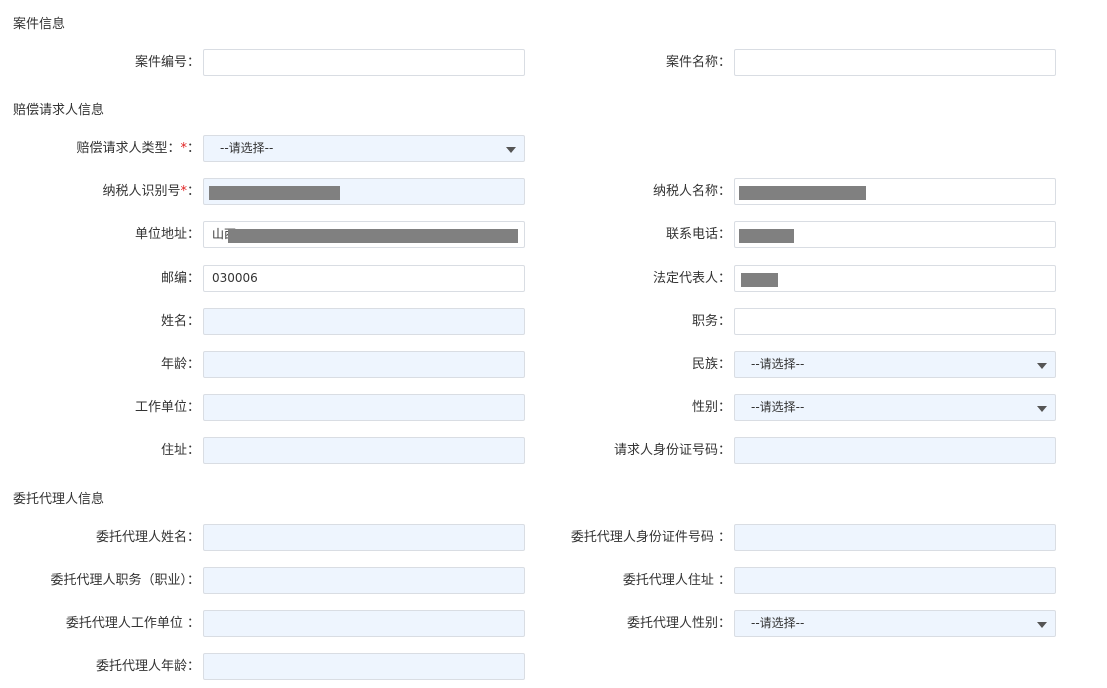 Image resolution: width=1107 pixels, height=688 pixels. Describe the element at coordinates (141, 191) in the screenshot. I see `taxpayer-id-label-text: 纳税人识别号` at that location.